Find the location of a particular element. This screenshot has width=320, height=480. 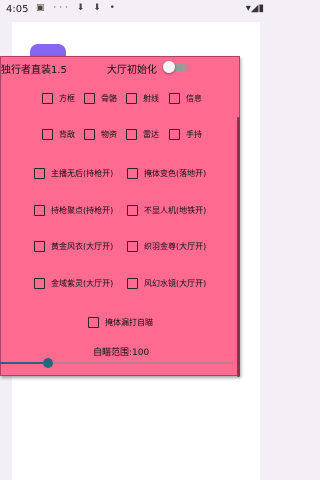

checkbox-label: 射线 is located at coordinates (151, 98).